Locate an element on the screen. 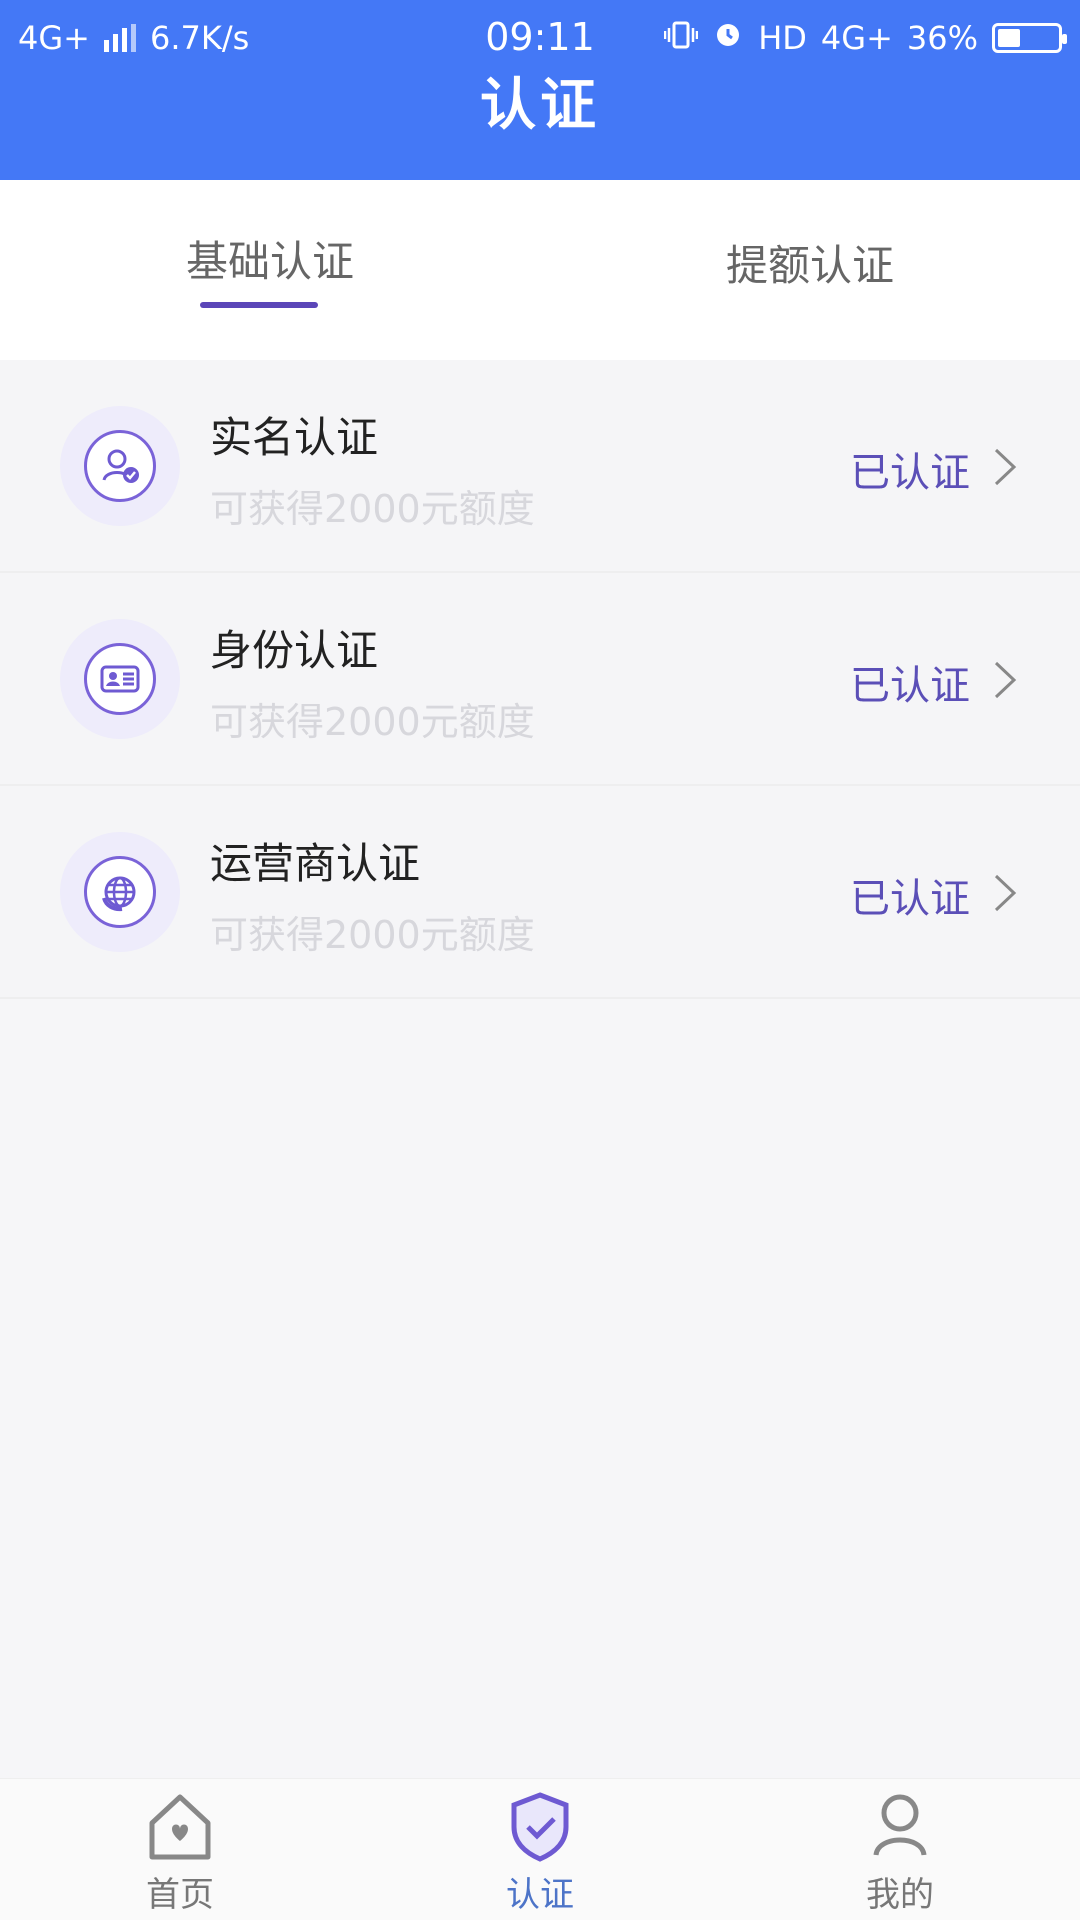 This screenshot has width=1080, height=1920. tab-bar: 基础认证 提额认证 is located at coordinates (540, 270).